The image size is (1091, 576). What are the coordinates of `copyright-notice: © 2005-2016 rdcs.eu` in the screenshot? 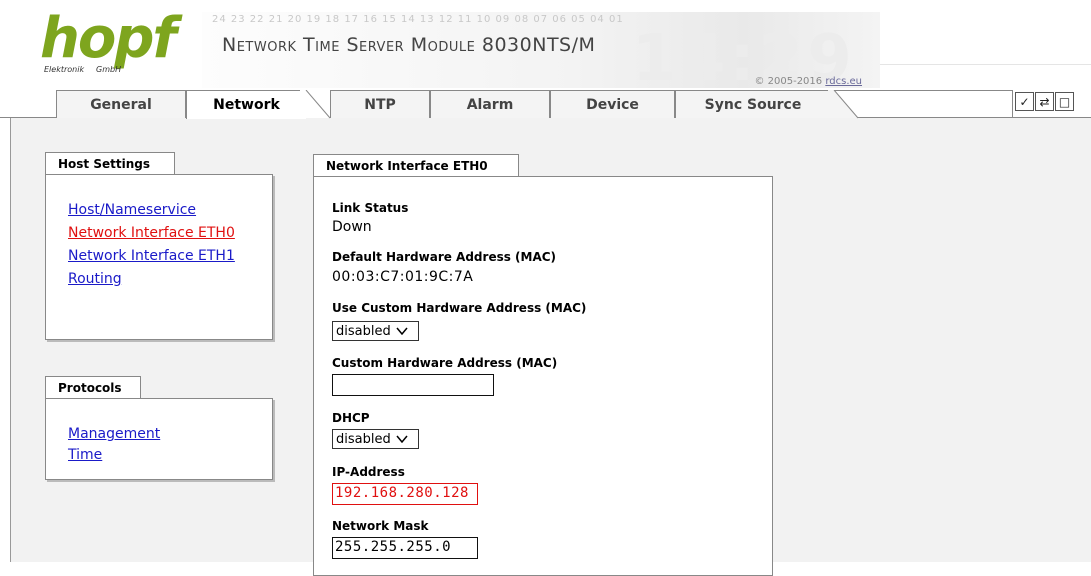 It's located at (808, 81).